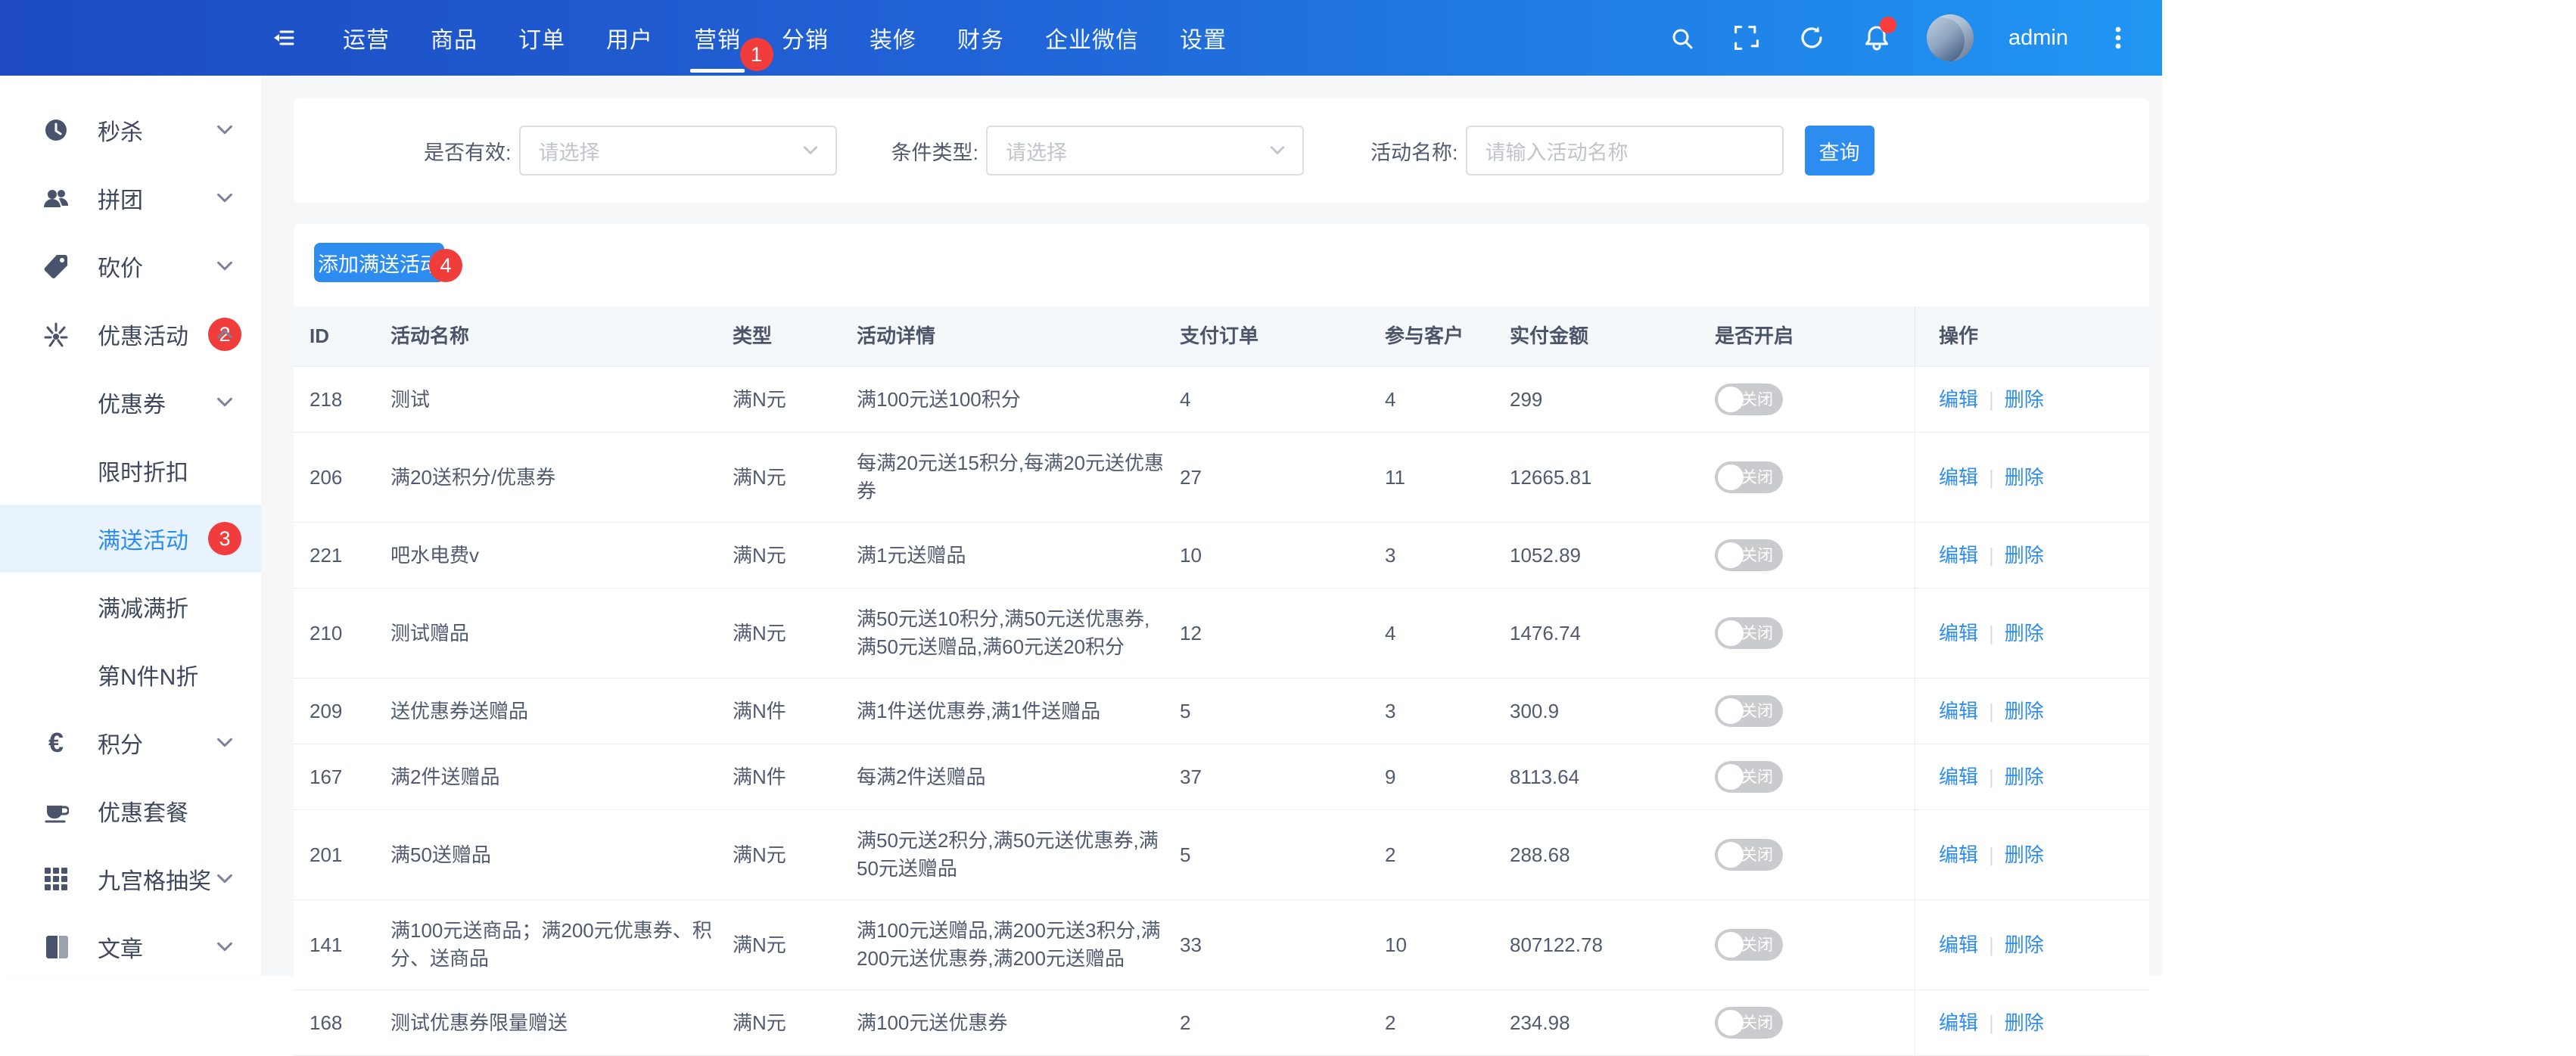 The height and width of the screenshot is (1056, 2576). What do you see at coordinates (1746, 38) in the screenshot?
I see `fullscreen-icon` at bounding box center [1746, 38].